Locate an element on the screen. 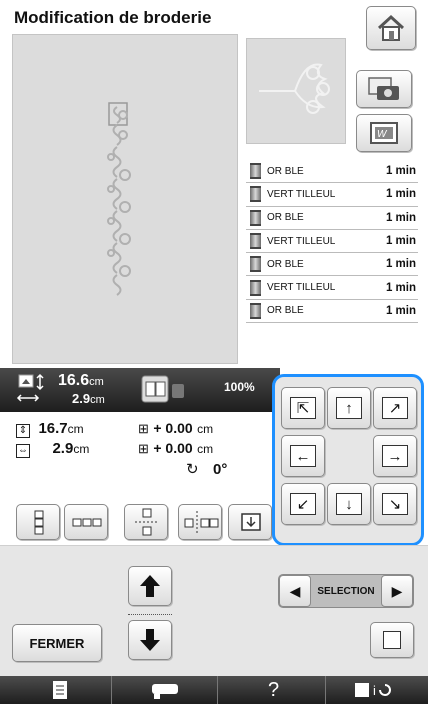 The height and width of the screenshot is (704, 428). move-pattern-up-button is located at coordinates (150, 586).